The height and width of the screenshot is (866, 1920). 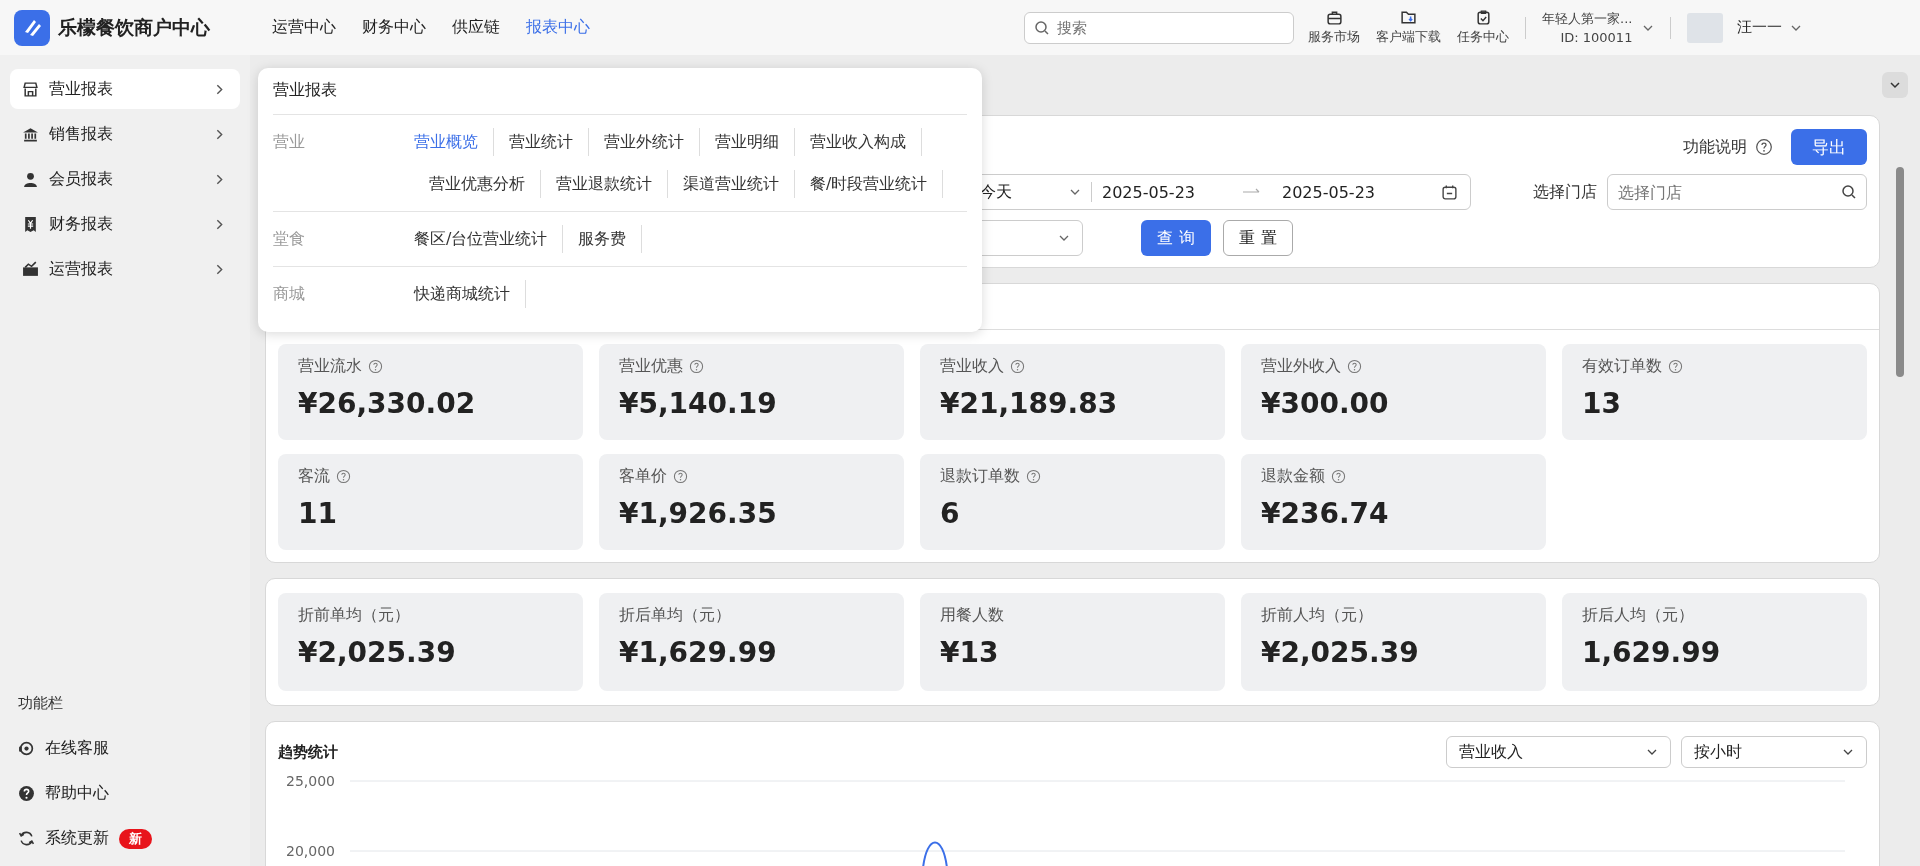 What do you see at coordinates (950, 513) in the screenshot?
I see `stat-value: 6` at bounding box center [950, 513].